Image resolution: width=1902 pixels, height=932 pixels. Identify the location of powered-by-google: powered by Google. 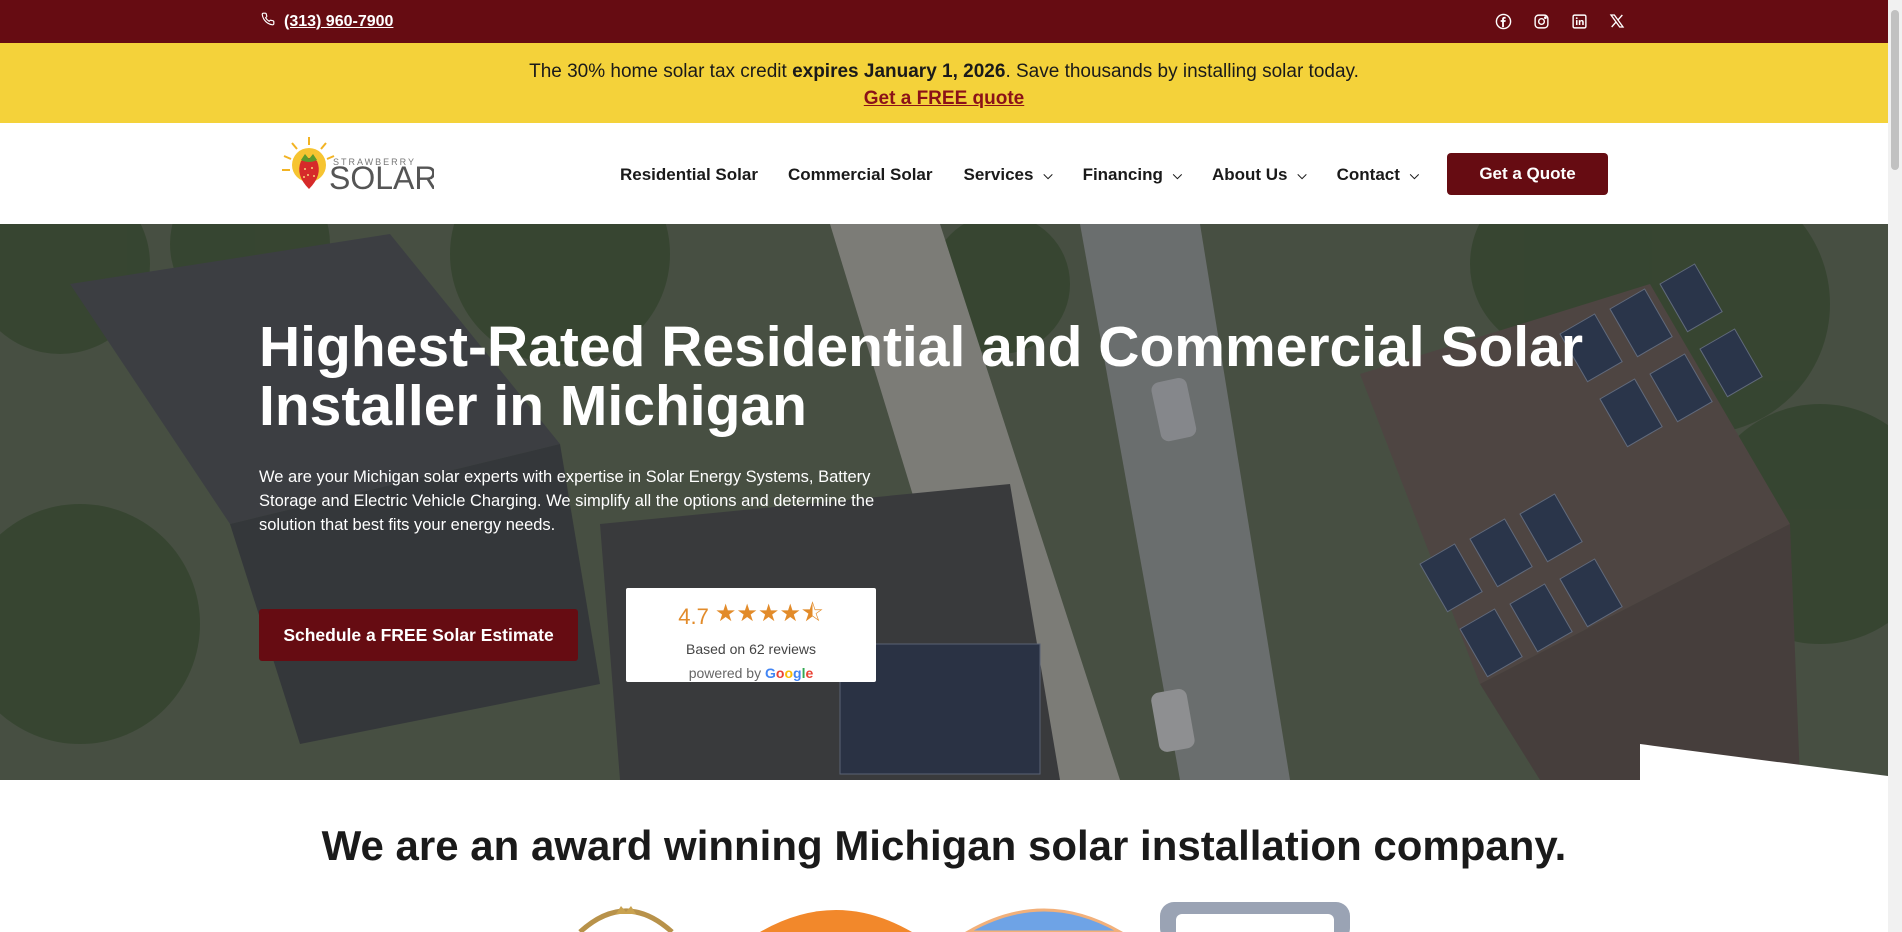
(751, 673).